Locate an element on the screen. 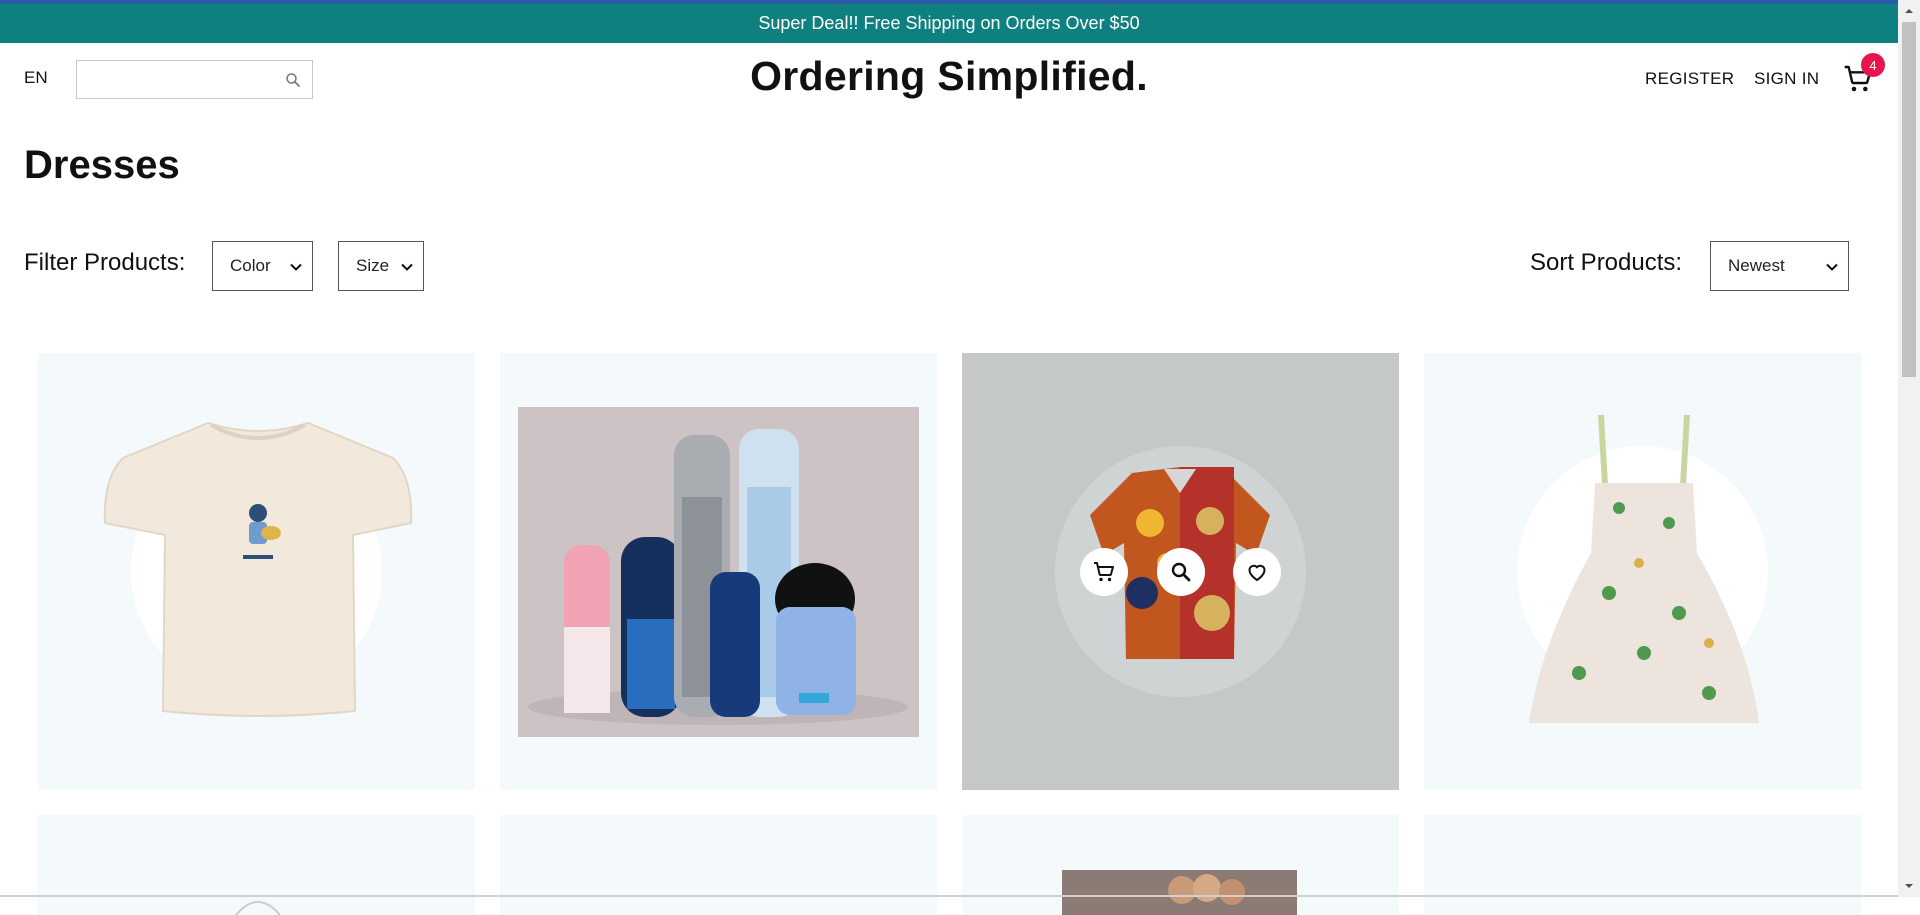 The height and width of the screenshot is (915, 1920). product-card-hovered is located at coordinates (1180, 571).